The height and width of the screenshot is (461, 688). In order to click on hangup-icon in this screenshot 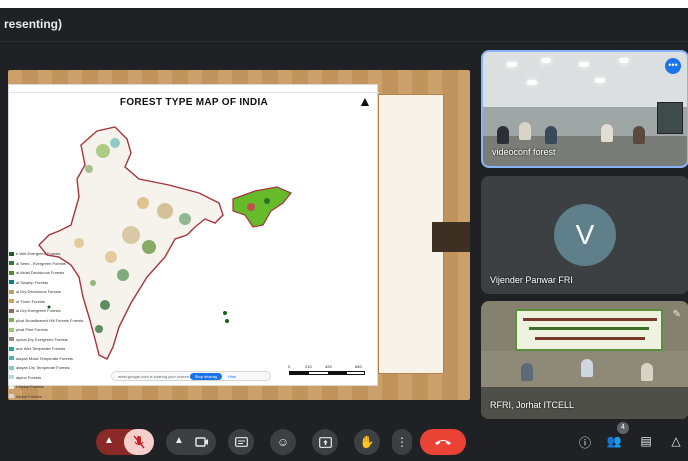, I will do `click(443, 442)`.